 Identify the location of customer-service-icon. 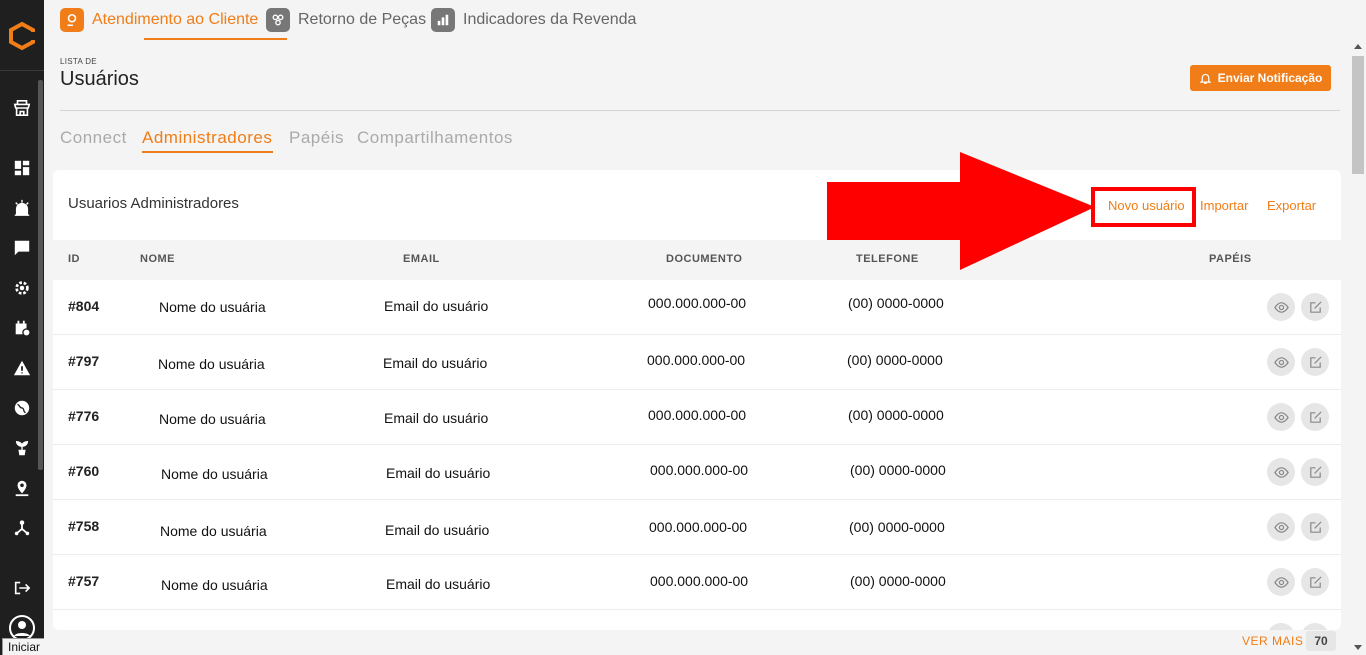
(72, 20).